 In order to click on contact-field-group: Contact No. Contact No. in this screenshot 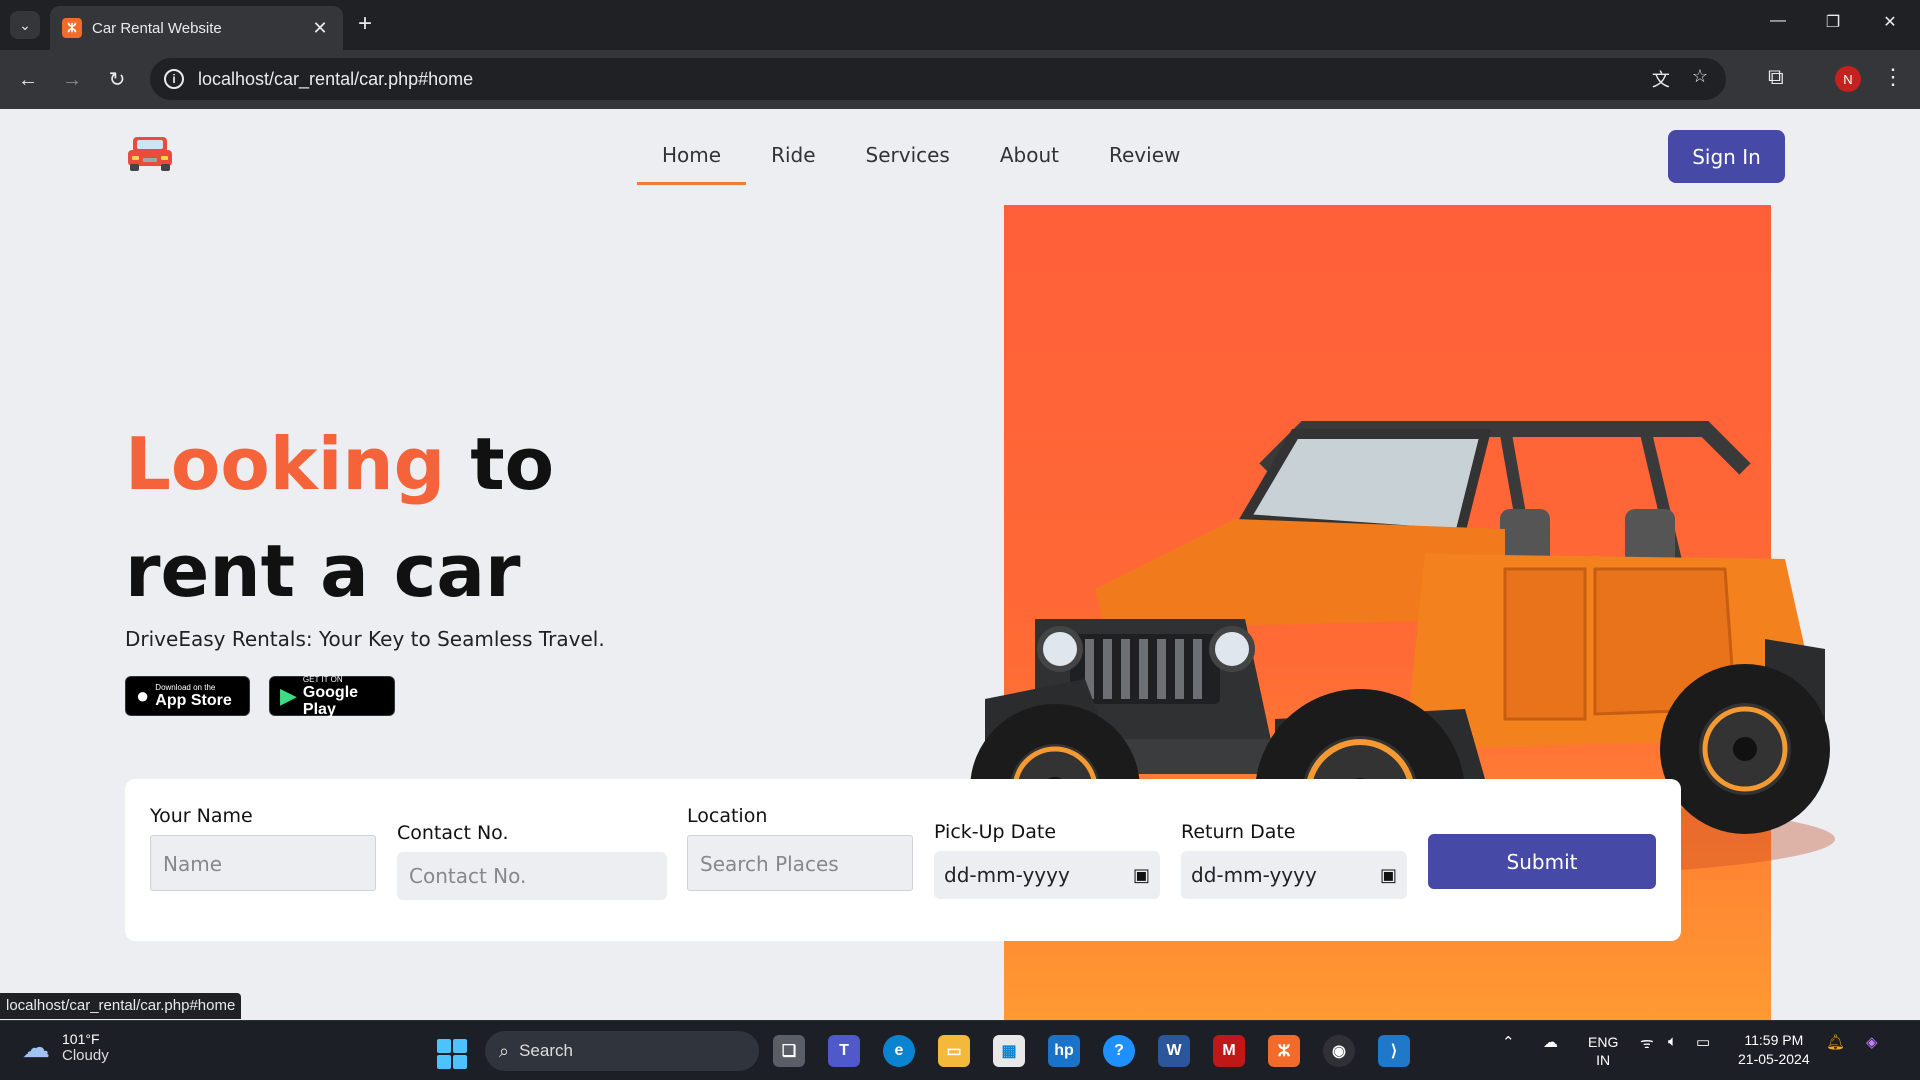, I will do `click(532, 861)`.